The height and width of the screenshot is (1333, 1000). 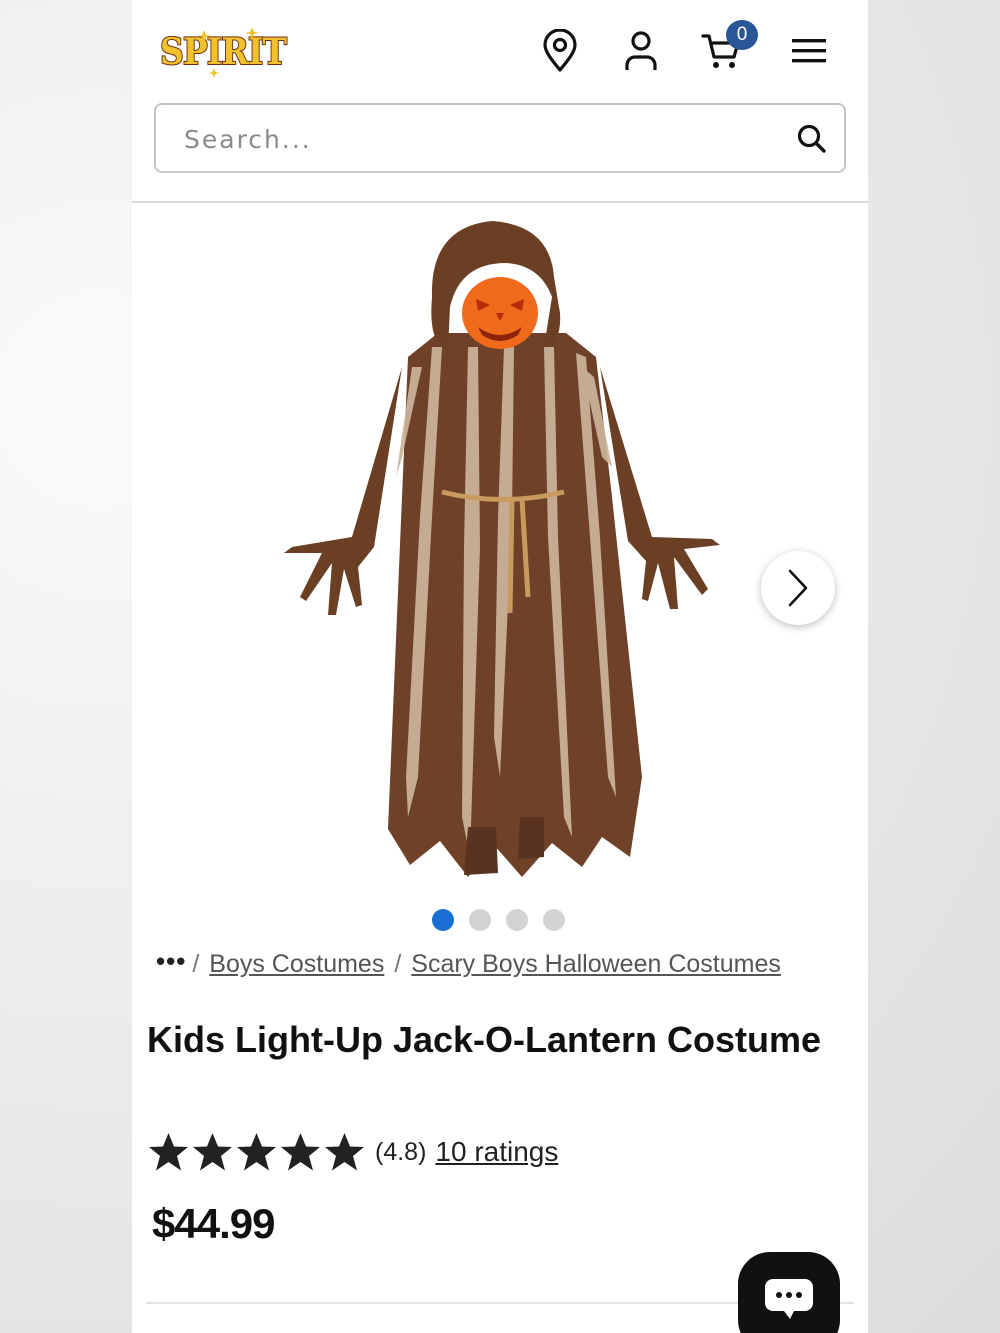 I want to click on product-title: Kids Light-Up Jack-O-Lantern Costume, so click(x=484, y=1039).